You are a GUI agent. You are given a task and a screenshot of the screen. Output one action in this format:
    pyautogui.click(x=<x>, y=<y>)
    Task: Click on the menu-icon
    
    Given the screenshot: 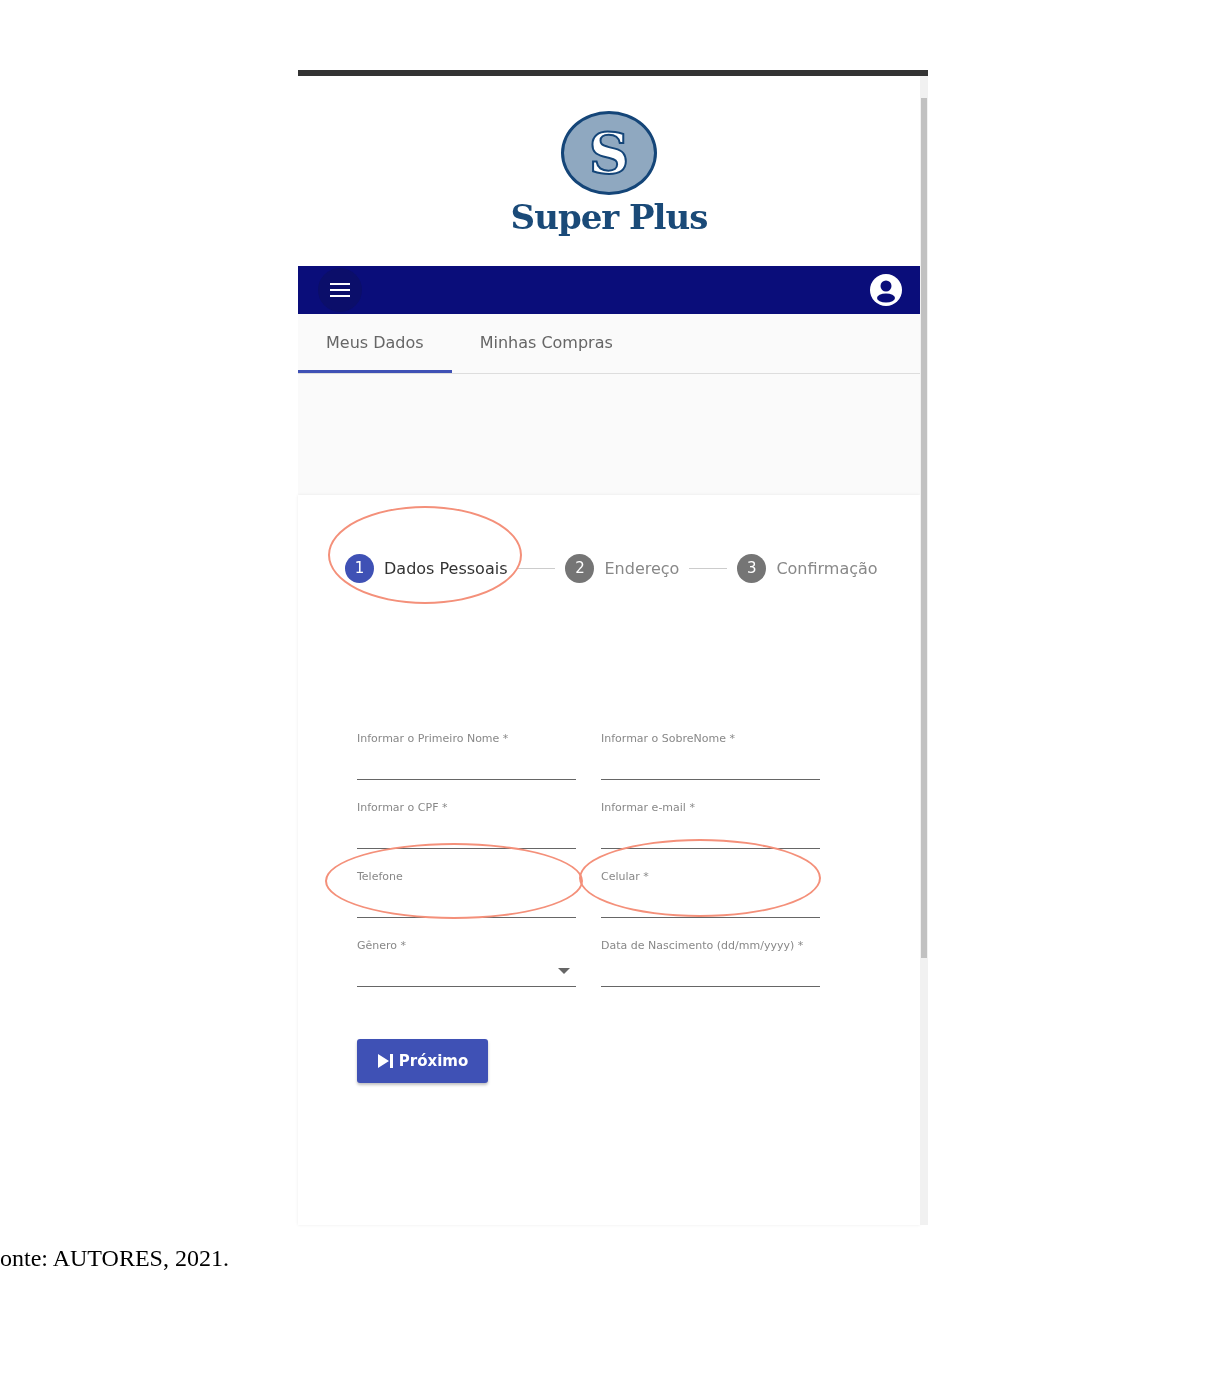 What is the action you would take?
    pyautogui.click(x=340, y=290)
    